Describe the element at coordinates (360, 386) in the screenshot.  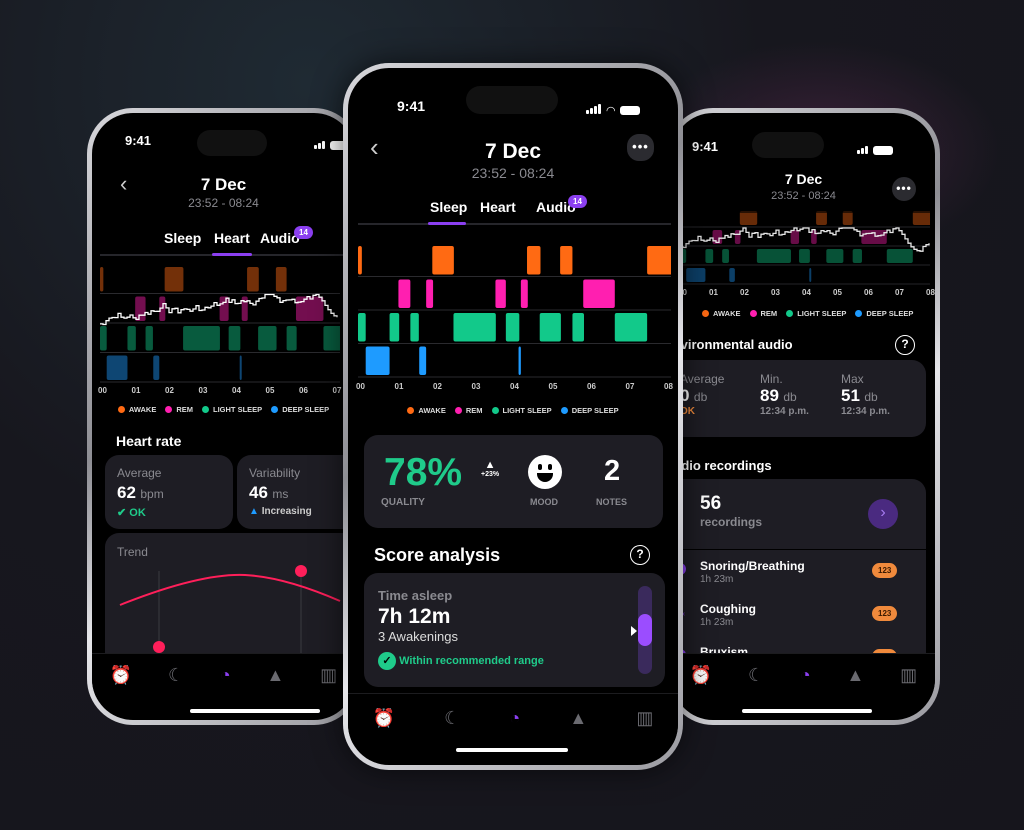
I see `x-tick-label: 00` at that location.